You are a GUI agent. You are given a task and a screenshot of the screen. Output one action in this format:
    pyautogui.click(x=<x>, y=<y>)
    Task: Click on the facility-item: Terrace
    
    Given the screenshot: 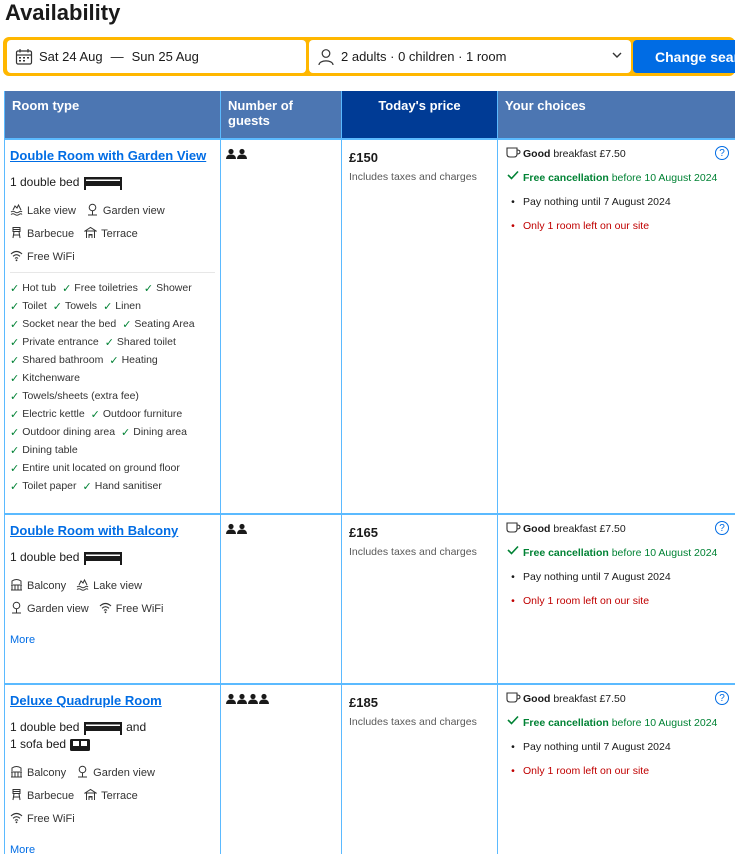 What is the action you would take?
    pyautogui.click(x=110, y=795)
    